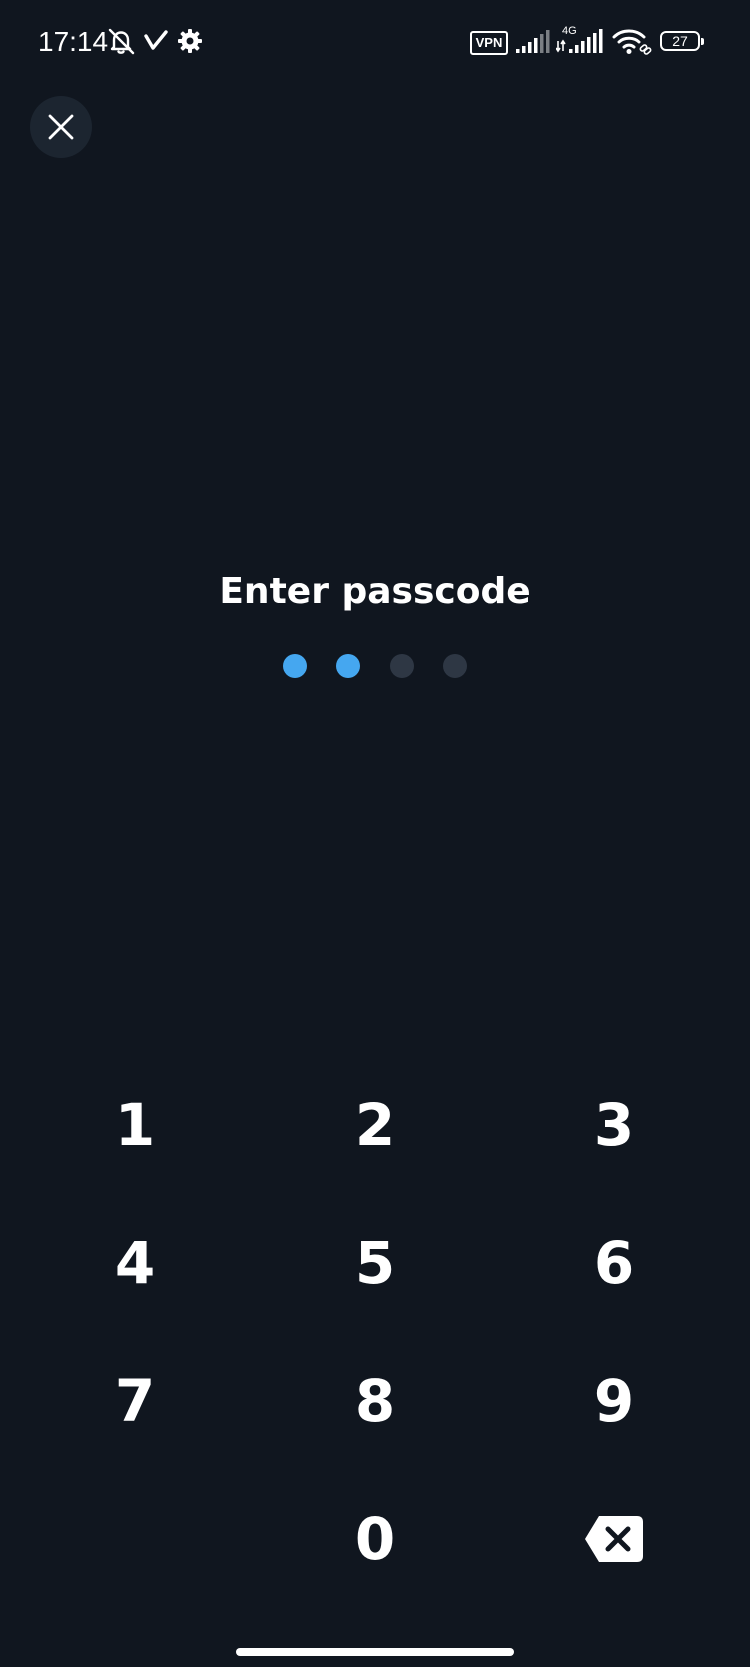  What do you see at coordinates (375, 1401) in the screenshot?
I see `key-8: 8` at bounding box center [375, 1401].